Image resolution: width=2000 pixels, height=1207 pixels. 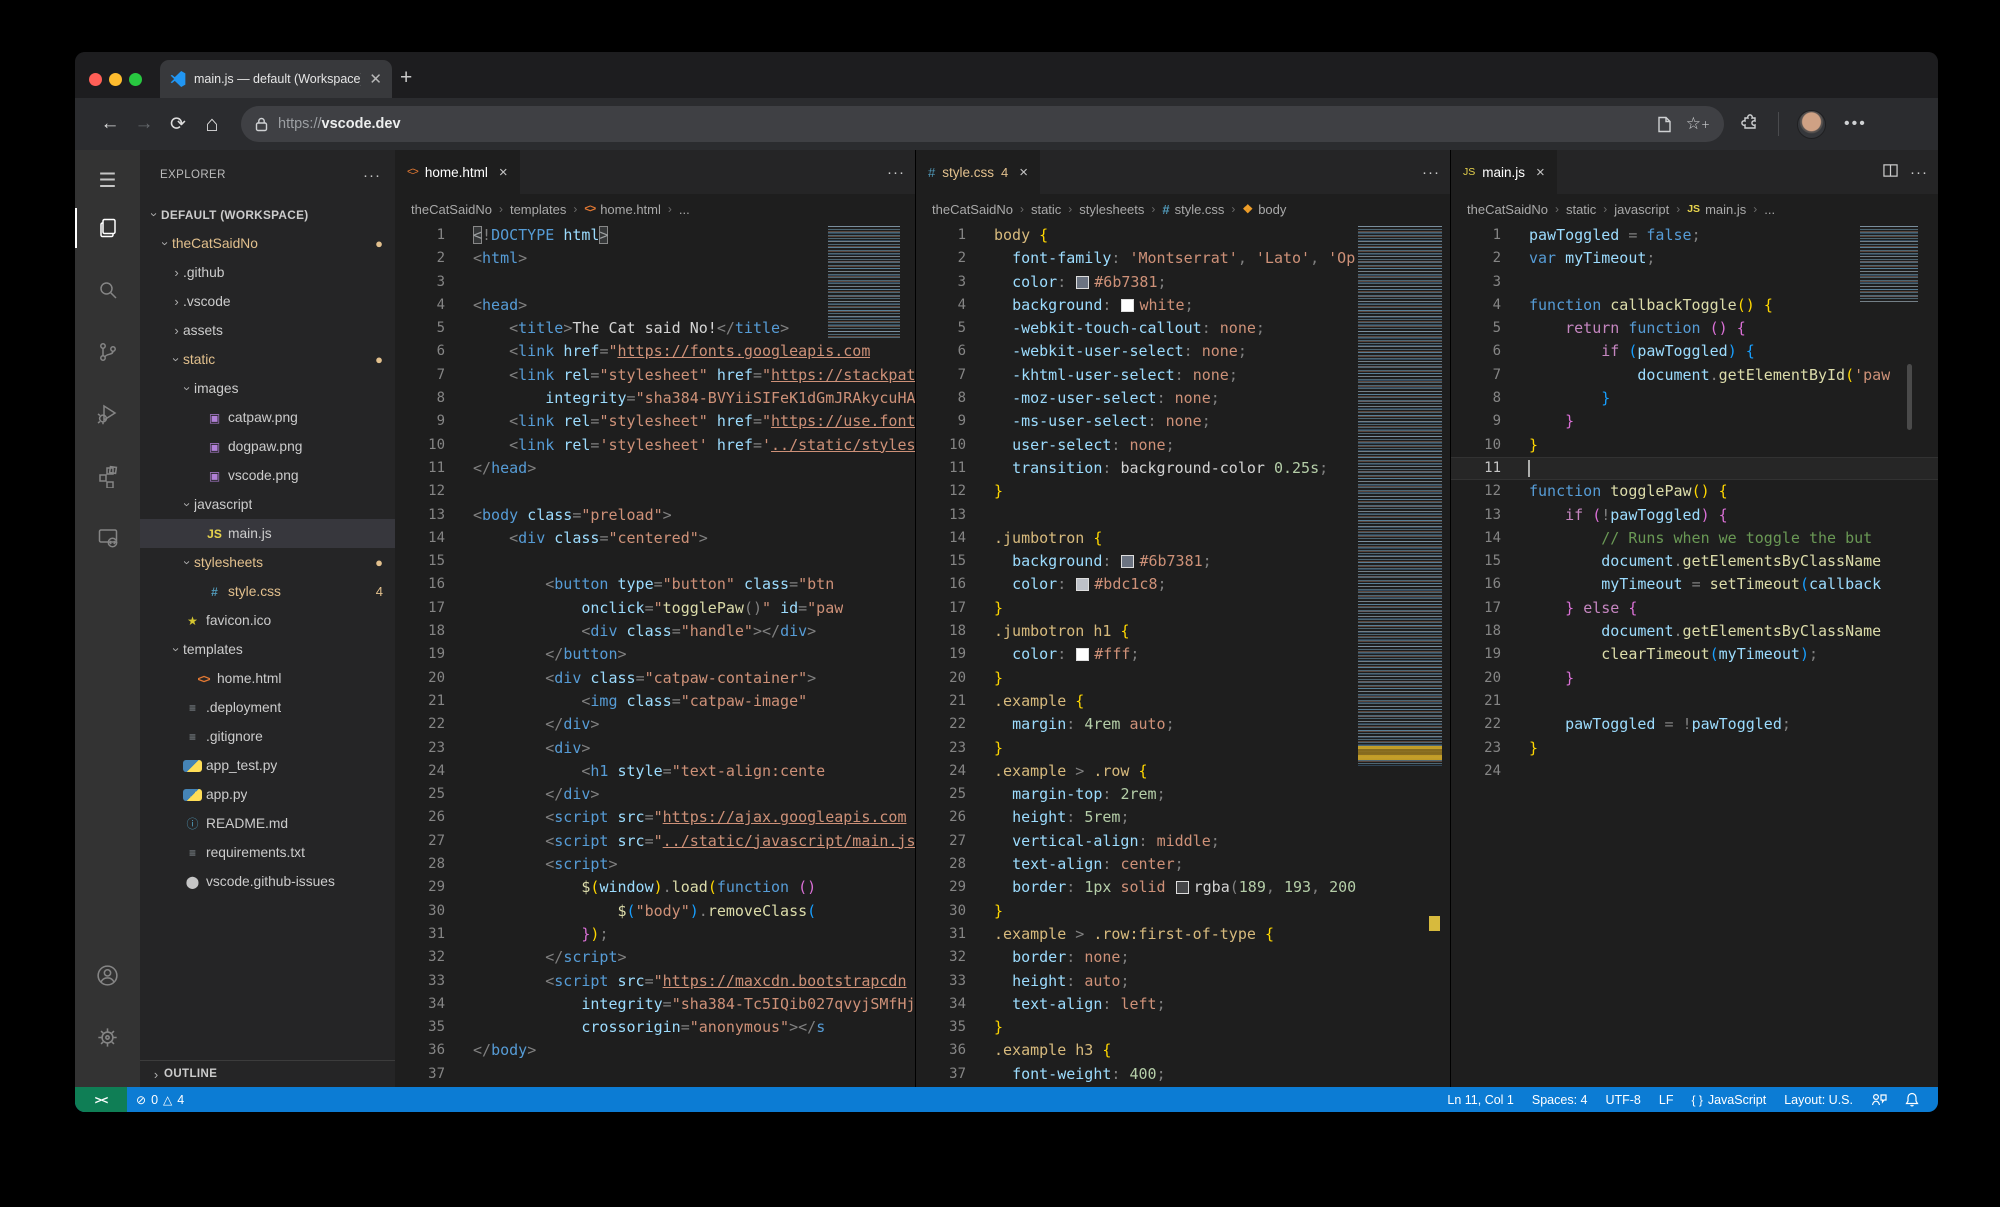 I want to click on file-tree-item: app.py, so click(x=267, y=794).